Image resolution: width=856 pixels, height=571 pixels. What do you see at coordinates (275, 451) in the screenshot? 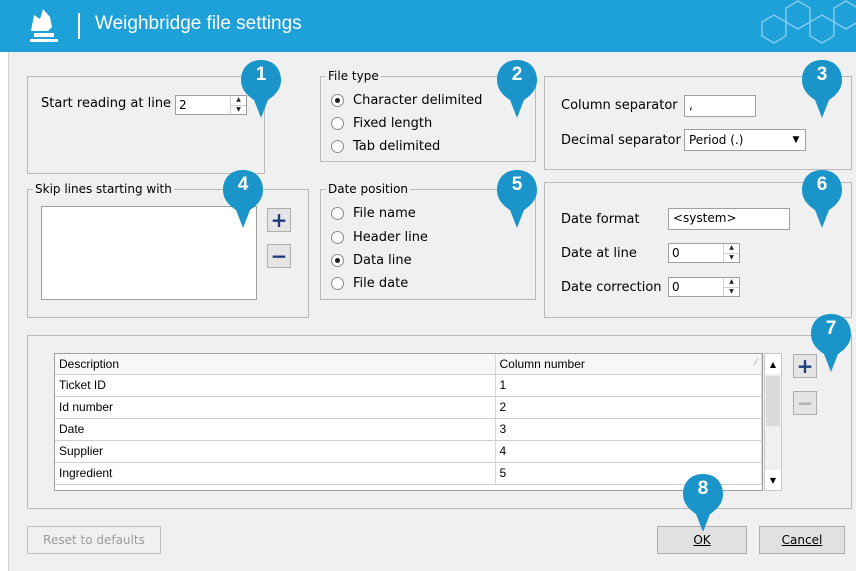
I see `cell-description: Supplier` at bounding box center [275, 451].